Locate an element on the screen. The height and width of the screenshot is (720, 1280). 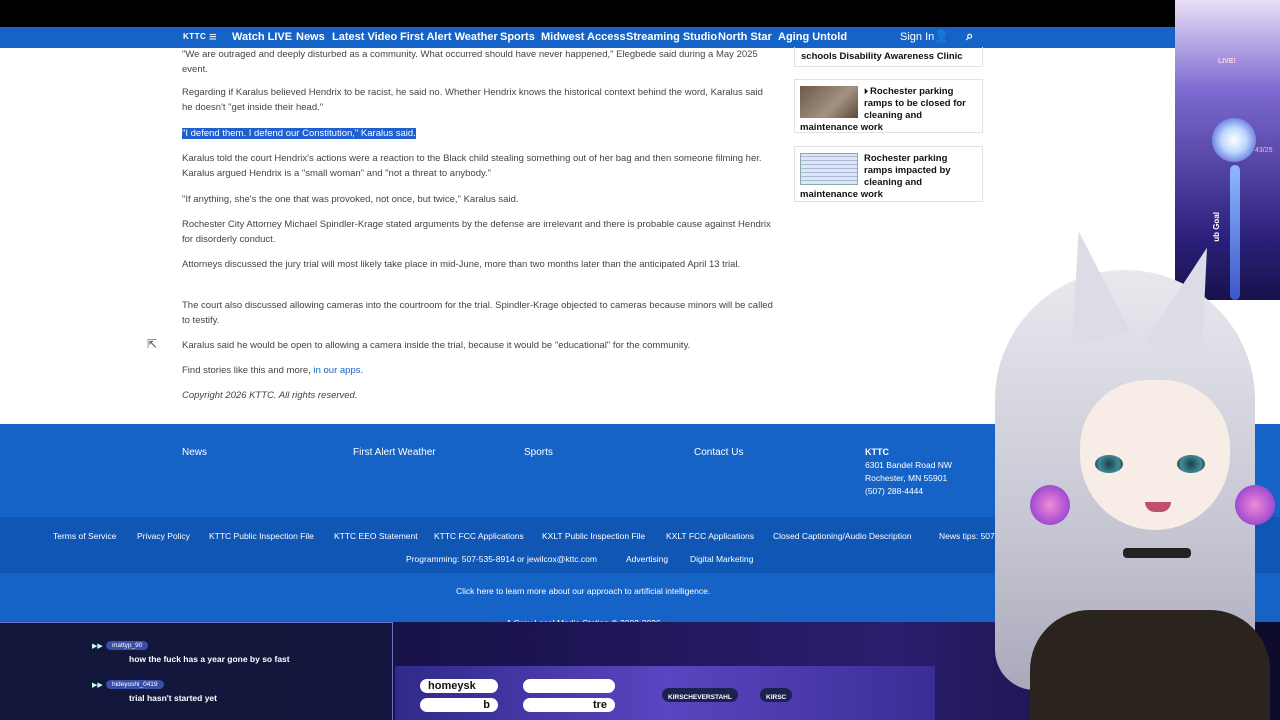
goal-count: 43/25 is located at coordinates (1264, 150).